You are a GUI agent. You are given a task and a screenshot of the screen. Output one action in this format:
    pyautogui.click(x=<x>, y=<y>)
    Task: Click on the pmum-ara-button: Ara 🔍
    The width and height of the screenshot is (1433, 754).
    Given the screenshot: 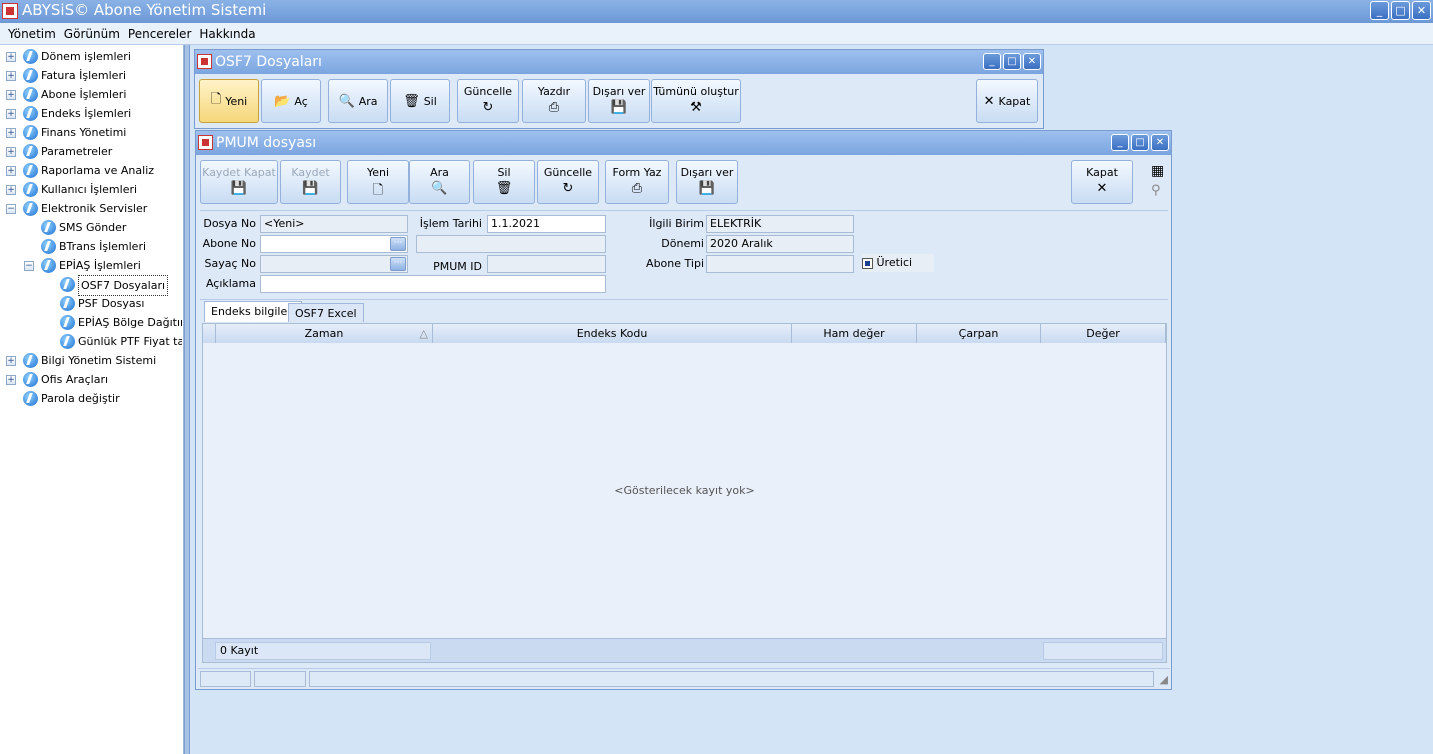 What is the action you would take?
    pyautogui.click(x=439, y=182)
    